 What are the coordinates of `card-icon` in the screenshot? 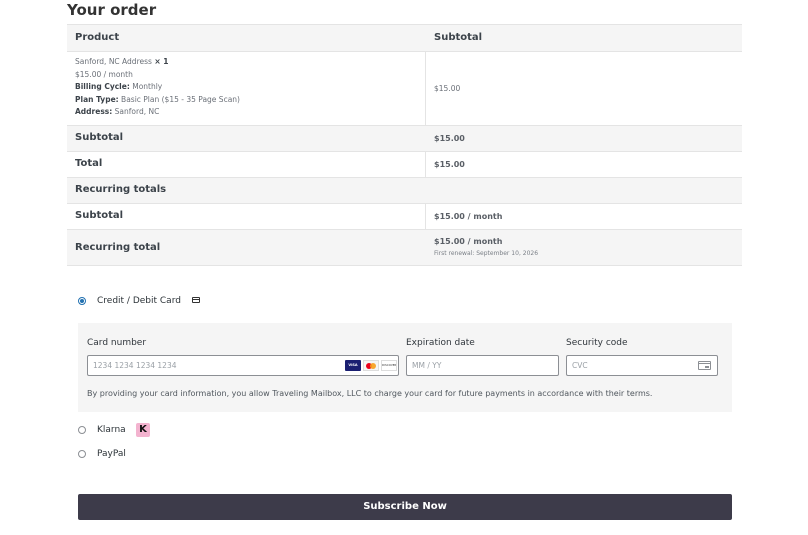 It's located at (196, 300).